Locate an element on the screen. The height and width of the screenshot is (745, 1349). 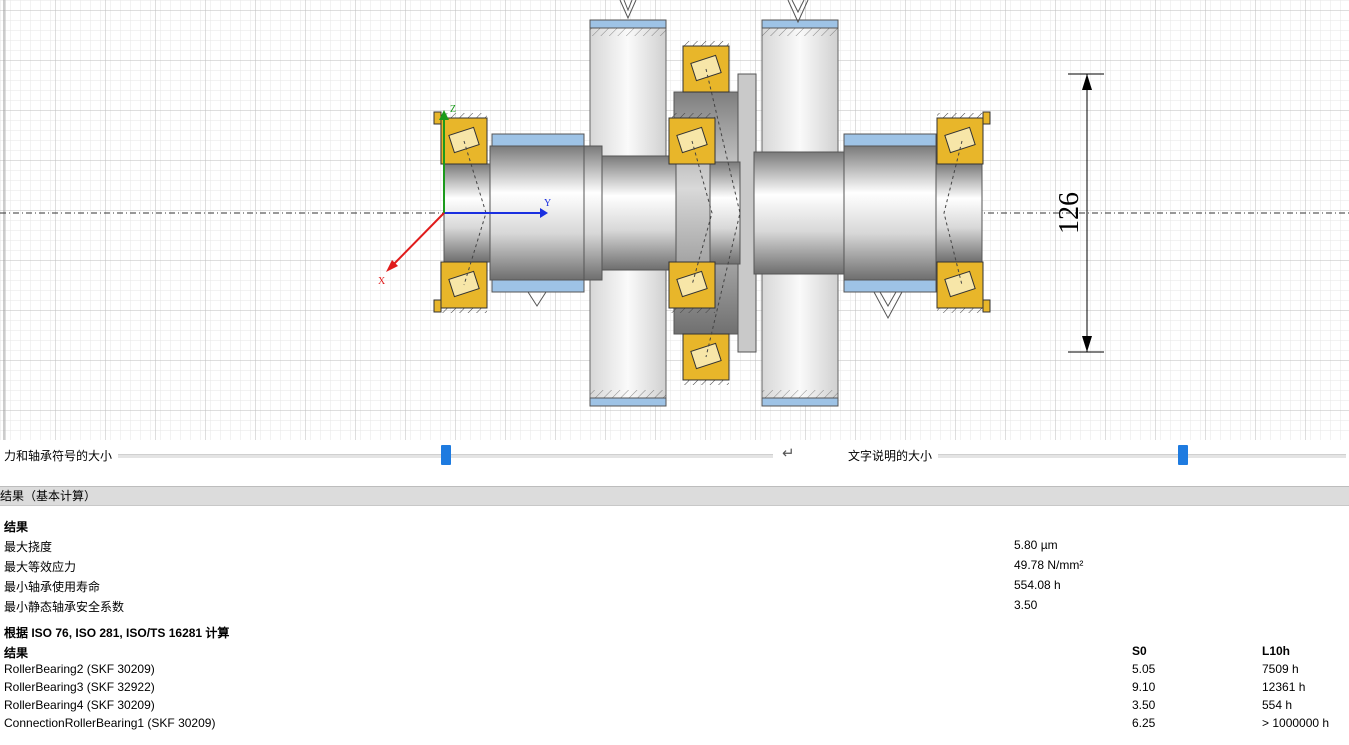
slider-bar: 力和轴承符号的大小 ↵ 文字说明的大小 is located at coordinates (674, 456).